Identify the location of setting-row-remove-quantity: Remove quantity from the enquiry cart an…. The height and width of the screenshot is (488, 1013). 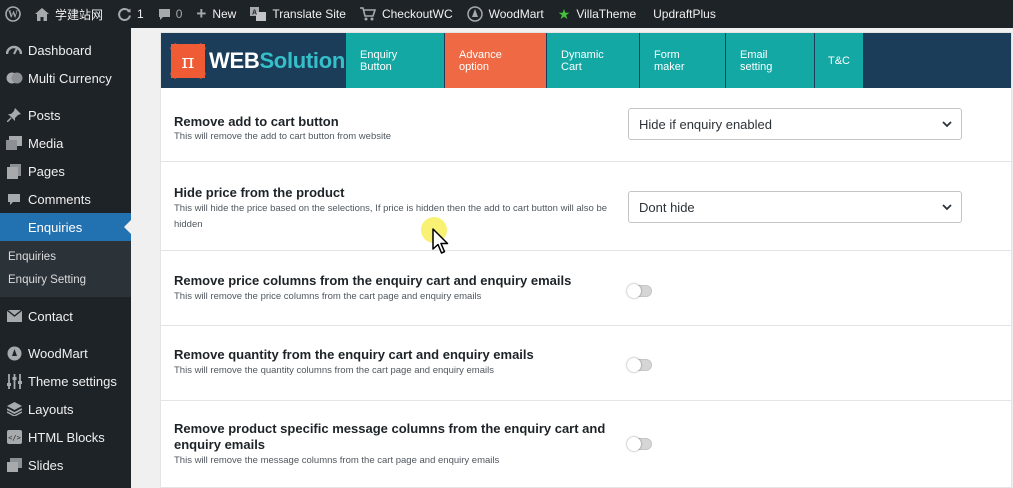
(586, 364).